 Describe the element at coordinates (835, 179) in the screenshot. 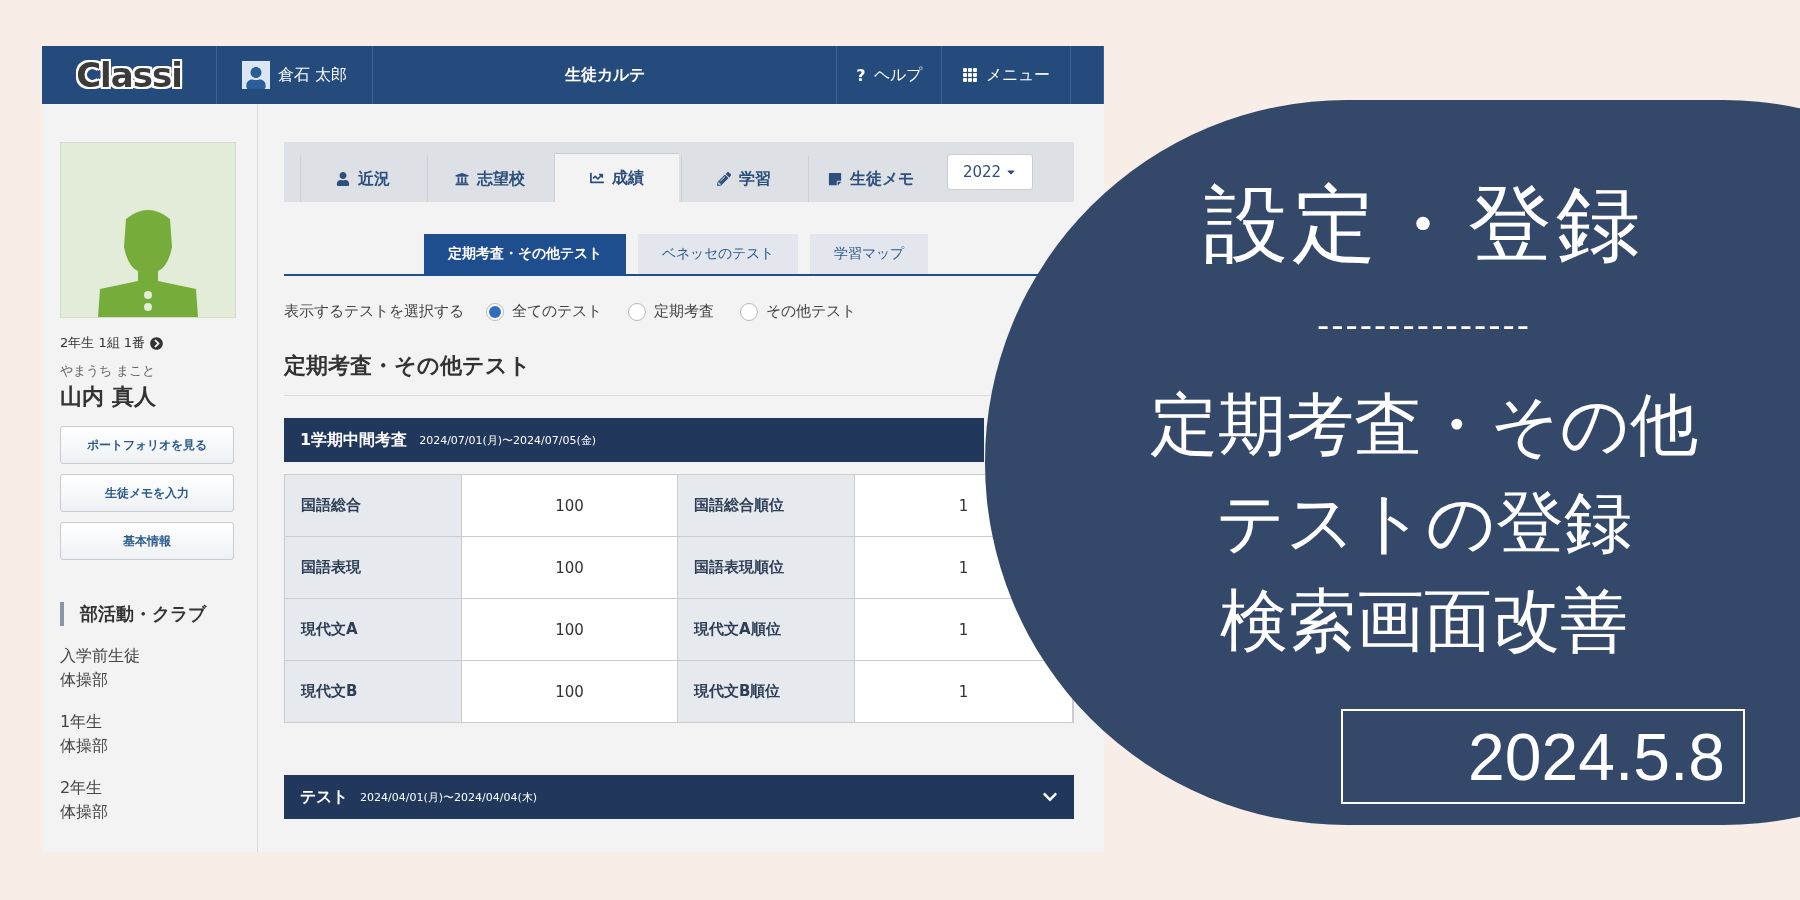

I see `note-icon` at that location.